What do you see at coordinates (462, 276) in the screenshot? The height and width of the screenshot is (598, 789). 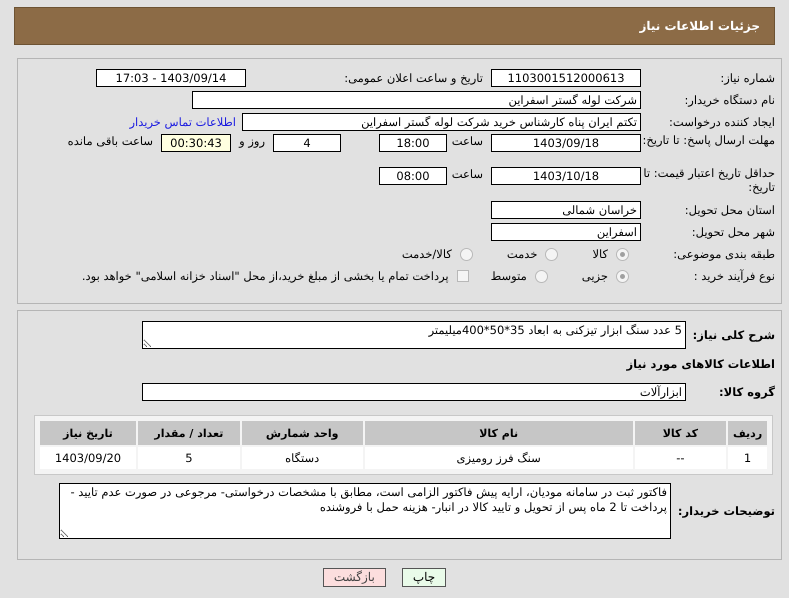 I see `checkbox` at bounding box center [462, 276].